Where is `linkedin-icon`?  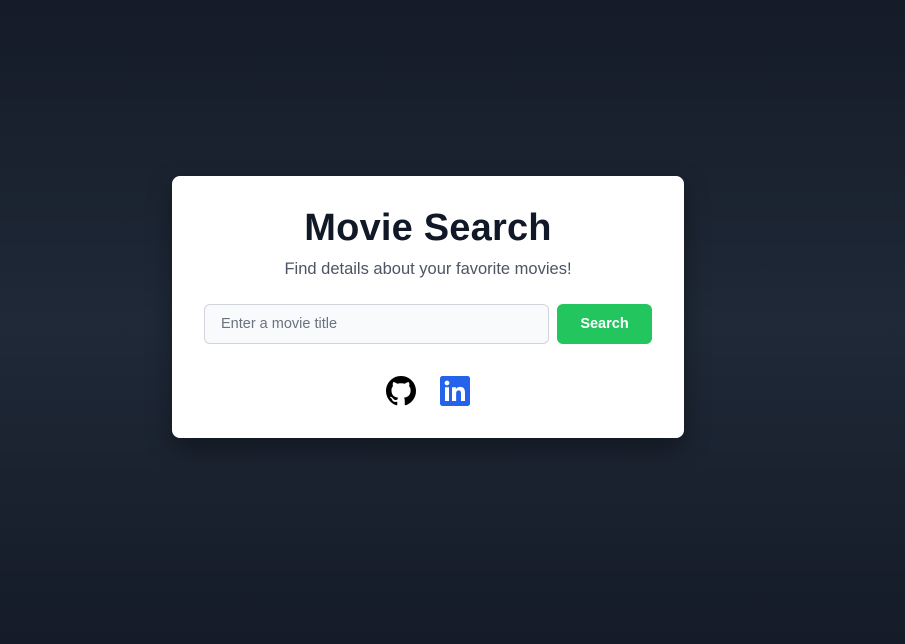 linkedin-icon is located at coordinates (455, 391).